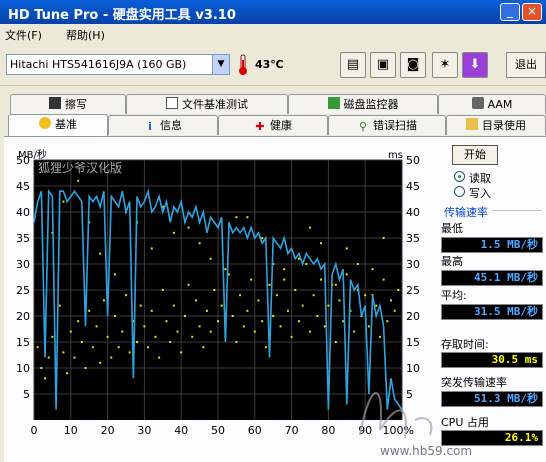 This screenshot has height=462, width=546. I want to click on tab-health: ✚ 健康, so click(273, 125).